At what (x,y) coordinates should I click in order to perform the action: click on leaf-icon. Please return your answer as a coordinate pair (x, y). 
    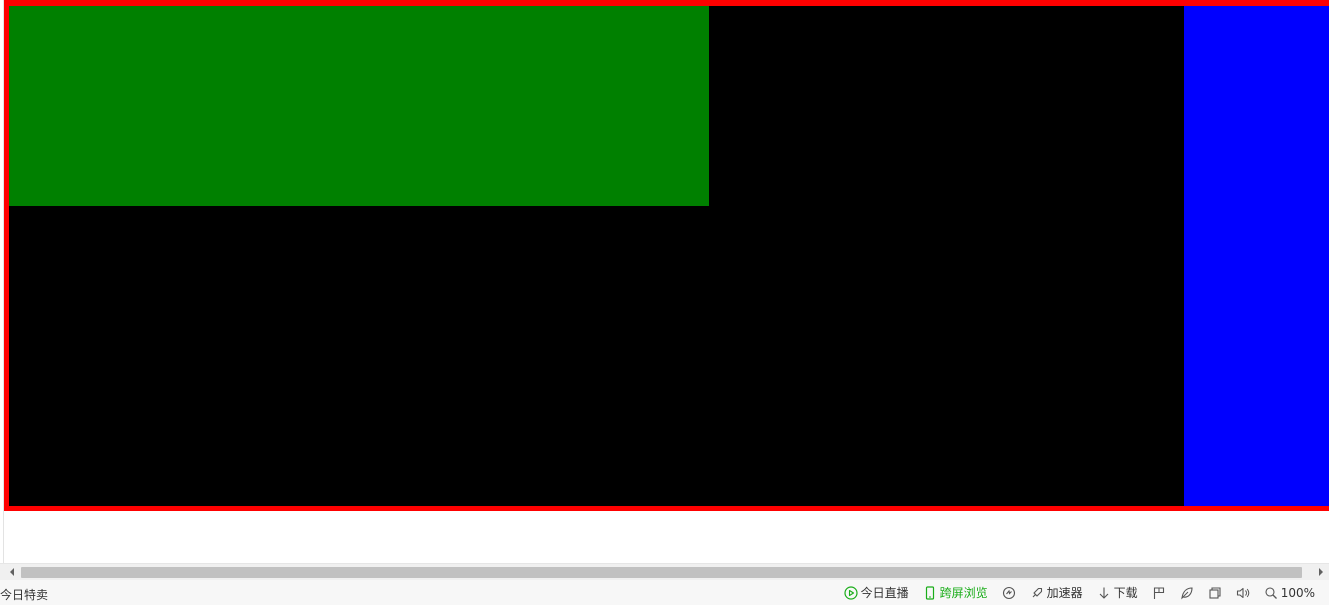
    Looking at the image, I should click on (1187, 593).